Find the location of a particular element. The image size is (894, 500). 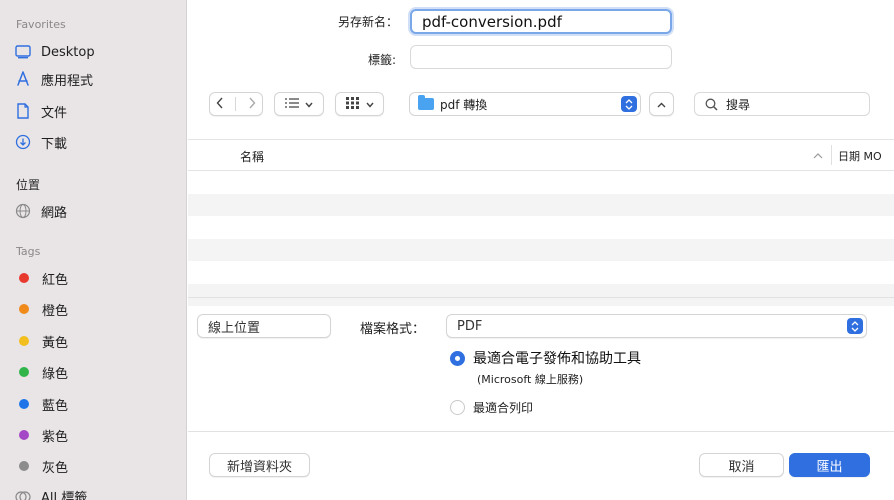

file-format-select: PDF is located at coordinates (656, 326).